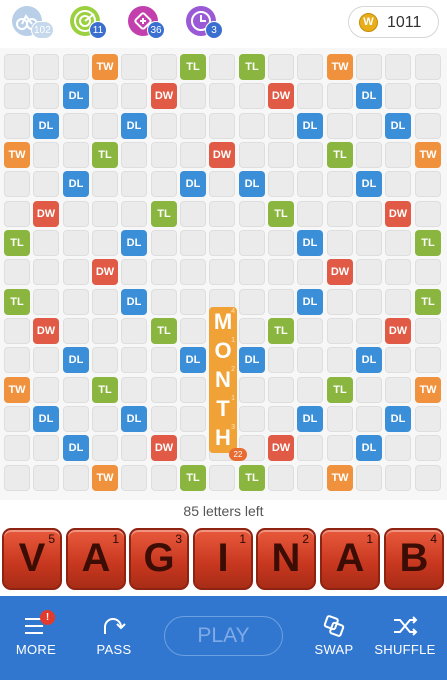 The height and width of the screenshot is (680, 447). Describe the element at coordinates (204, 22) in the screenshot. I see `powerup-hindsight-button: 3` at that location.